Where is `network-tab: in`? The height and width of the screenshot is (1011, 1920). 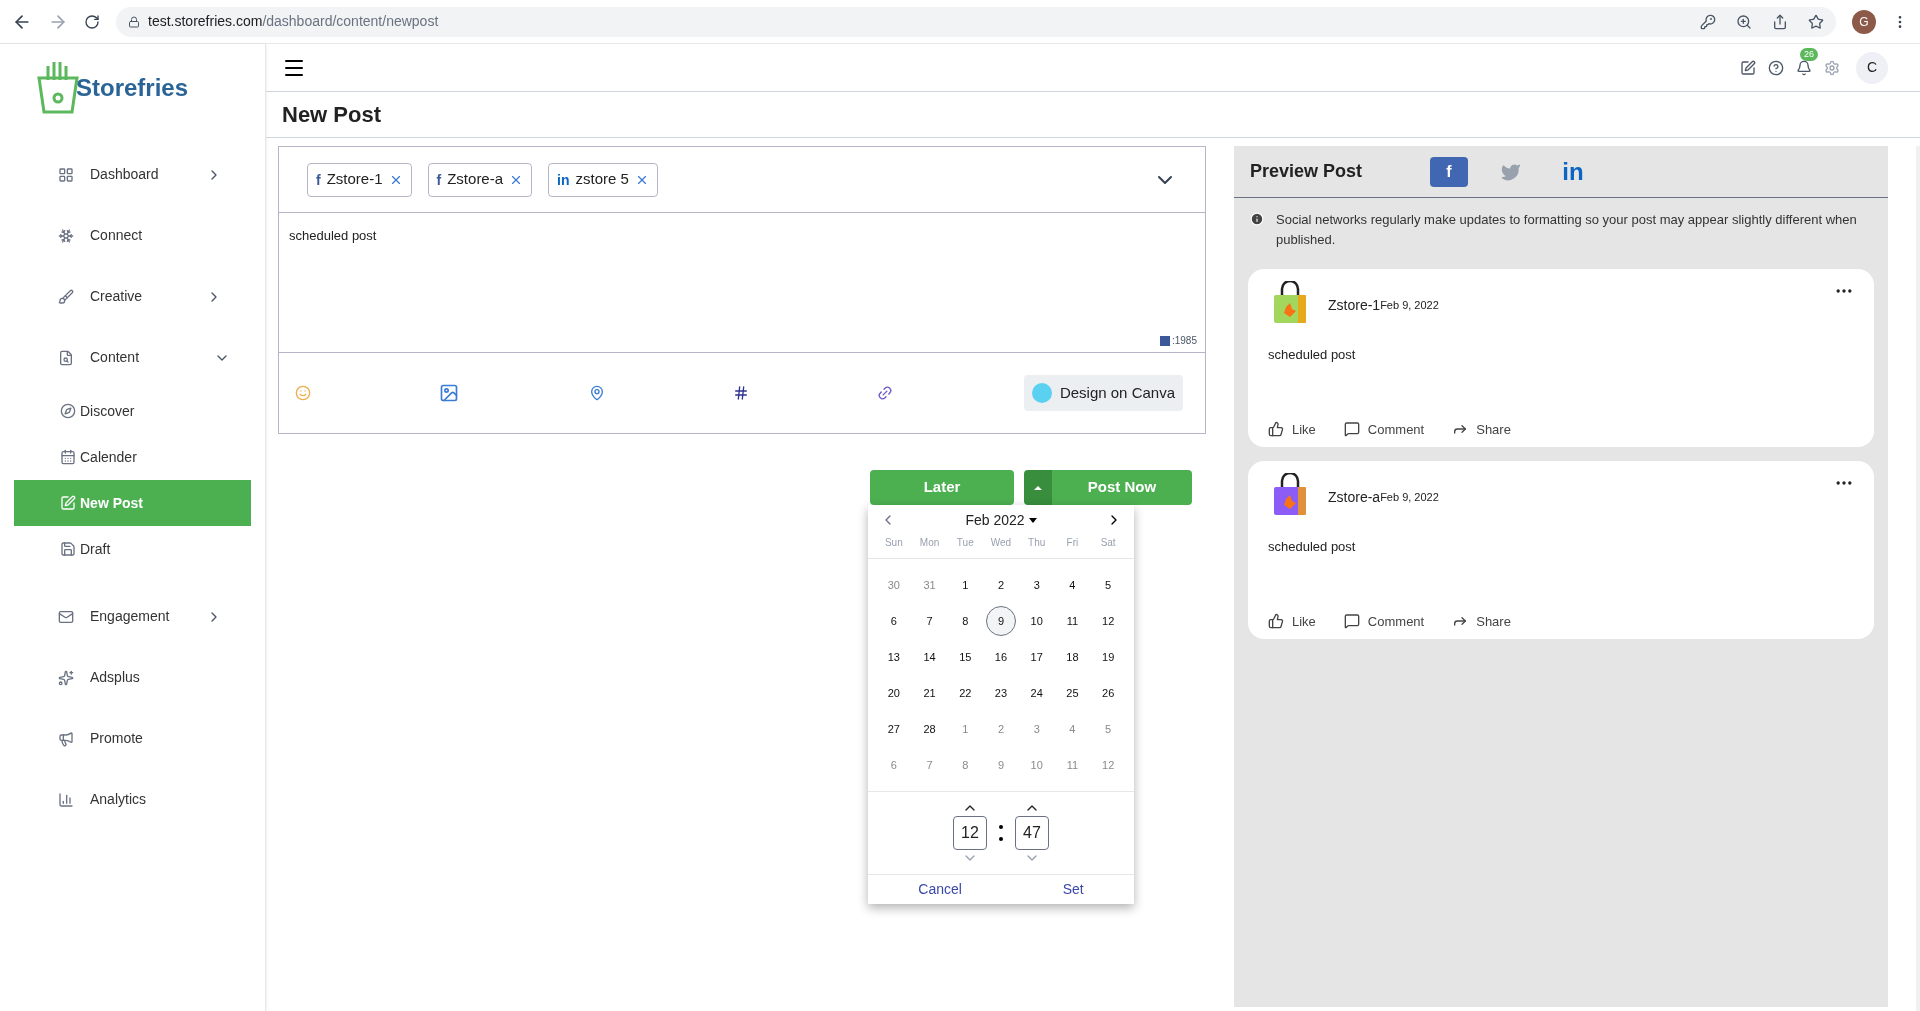
network-tab: in is located at coordinates (1573, 171).